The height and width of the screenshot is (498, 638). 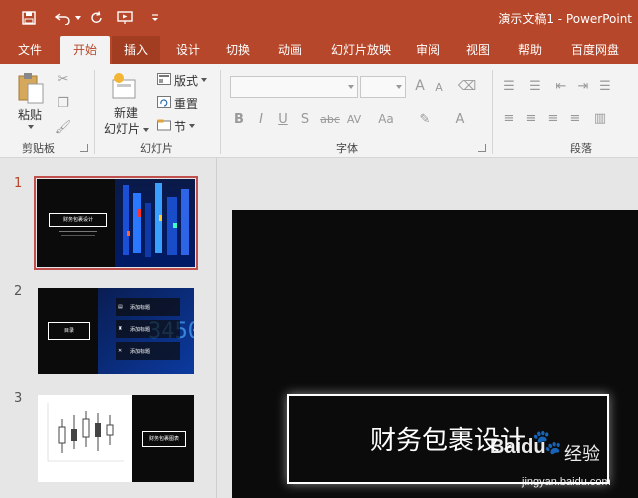 I want to click on font-color-icon: A, so click(x=460, y=119).